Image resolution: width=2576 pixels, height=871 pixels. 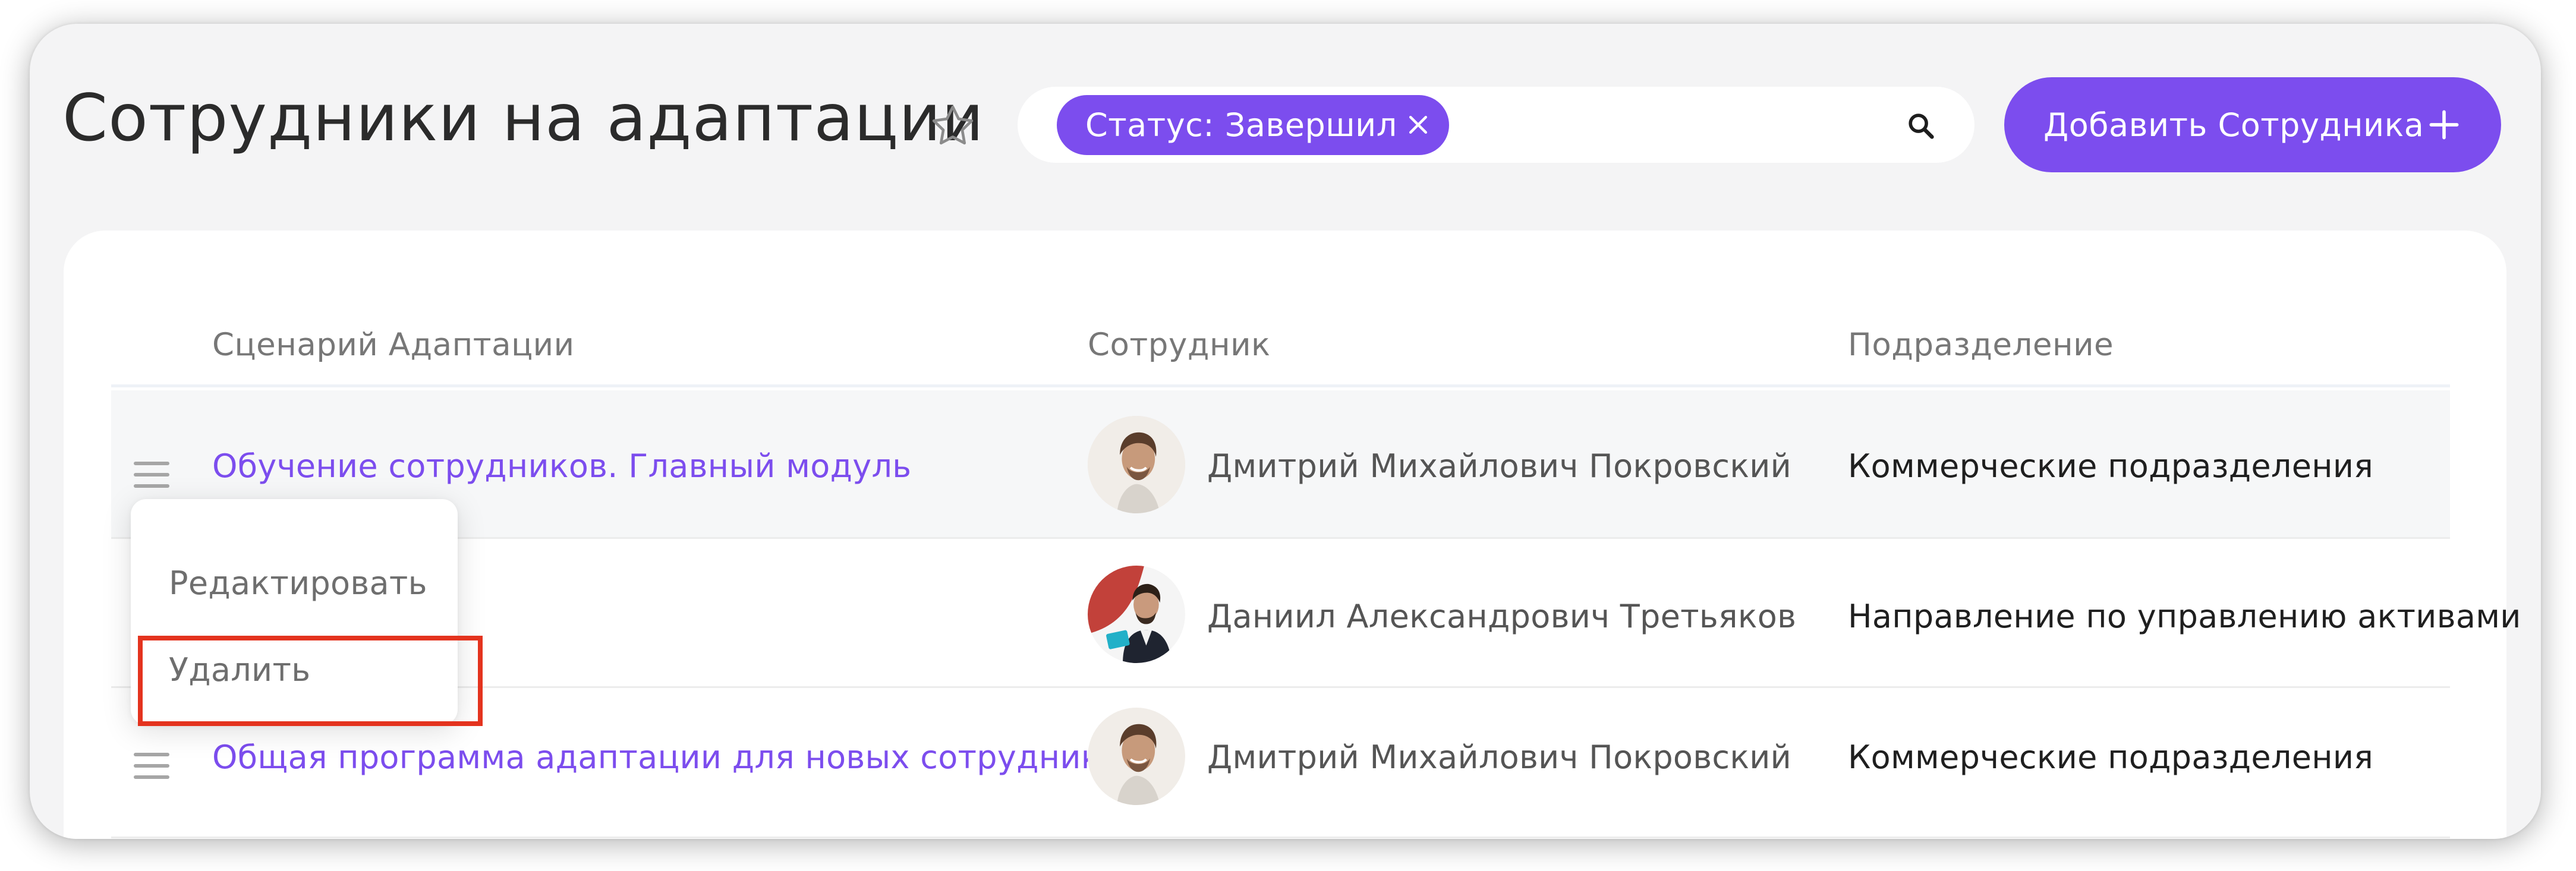 I want to click on row-context-menu: Редактировать Удалить, so click(x=294, y=612).